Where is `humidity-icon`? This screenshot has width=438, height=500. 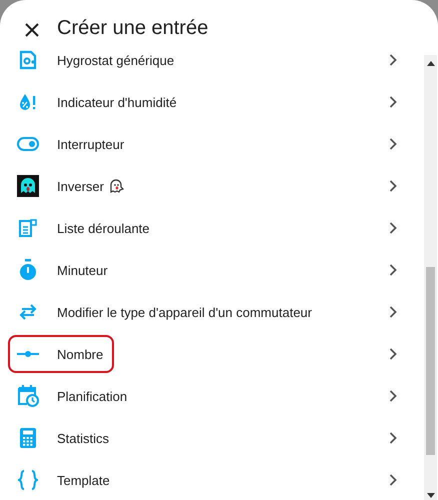
humidity-icon is located at coordinates (28, 102).